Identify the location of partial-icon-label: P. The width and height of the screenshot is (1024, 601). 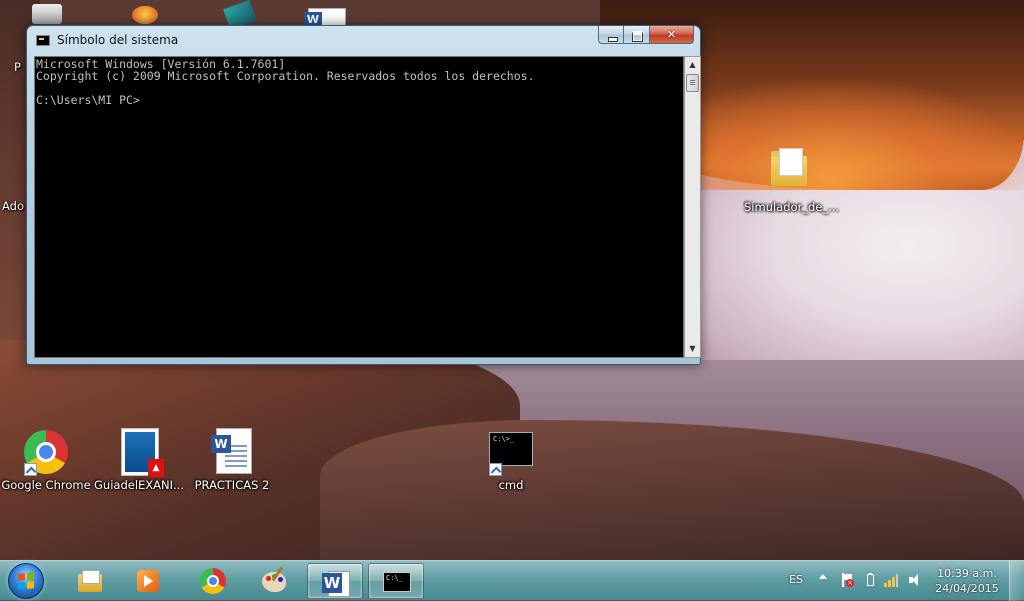
(17, 67).